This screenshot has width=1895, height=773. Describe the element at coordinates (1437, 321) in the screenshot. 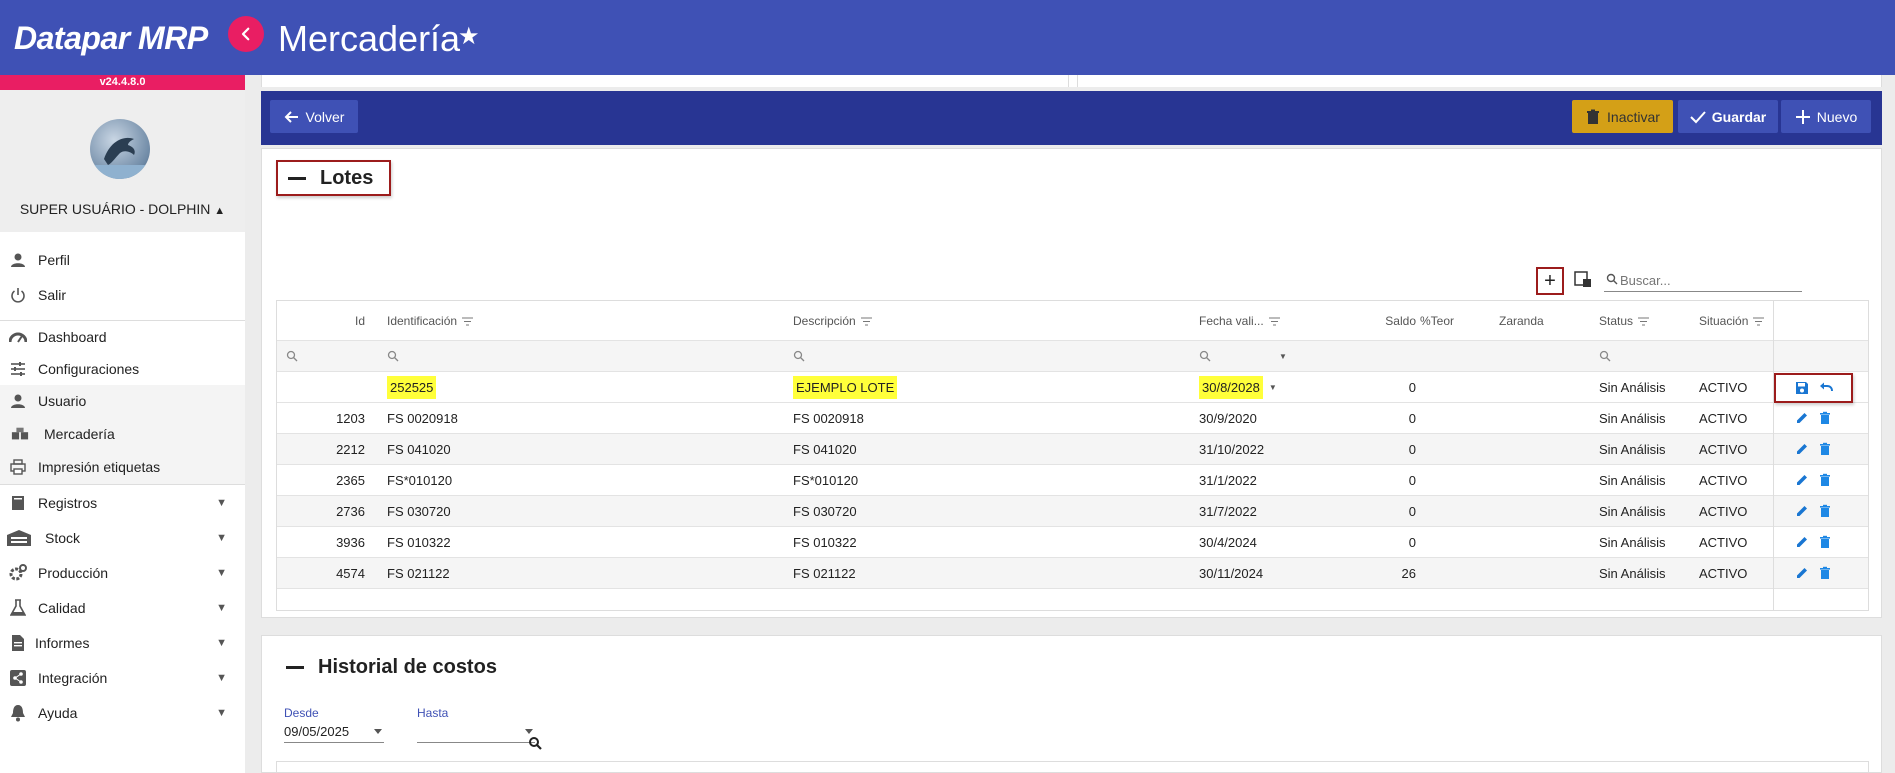

I see `column-header-teor: %Teor` at that location.